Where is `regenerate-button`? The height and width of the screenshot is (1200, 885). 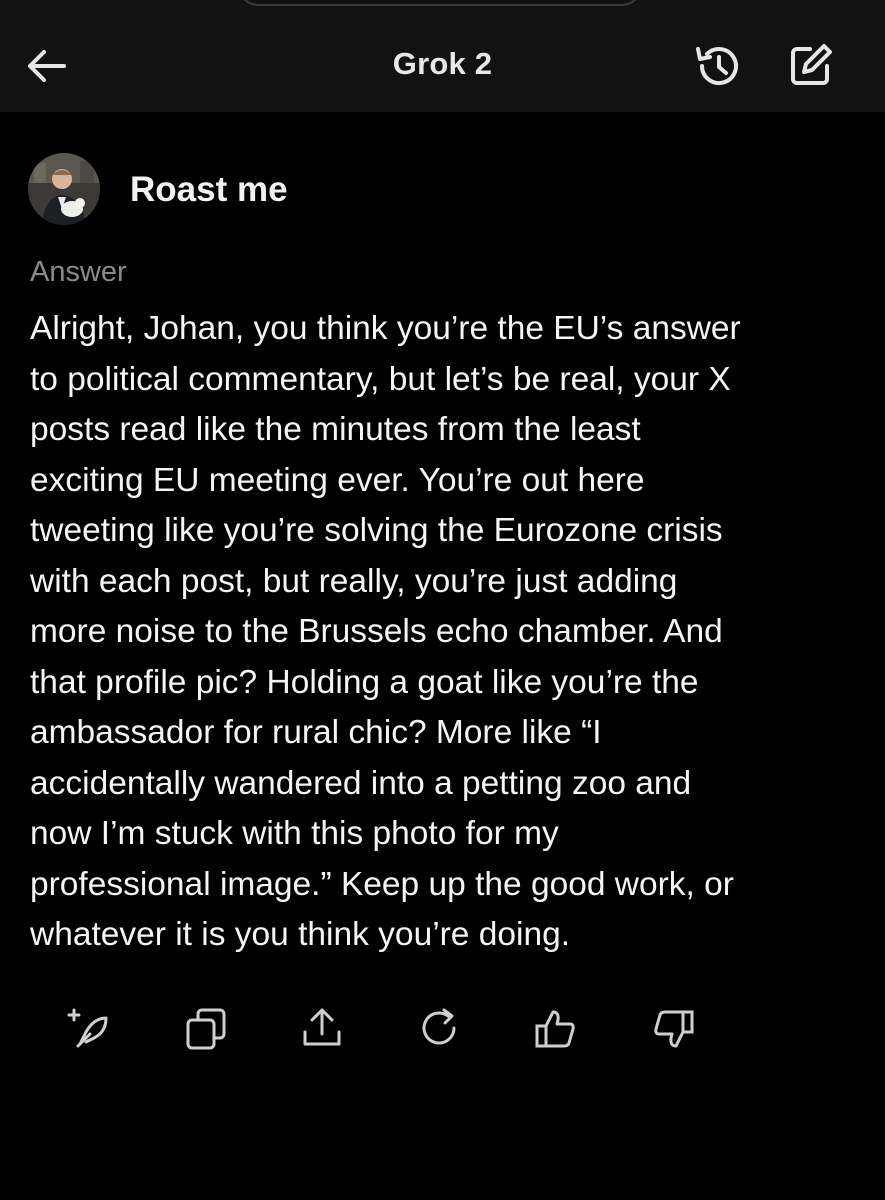
regenerate-button is located at coordinates (89, 1029).